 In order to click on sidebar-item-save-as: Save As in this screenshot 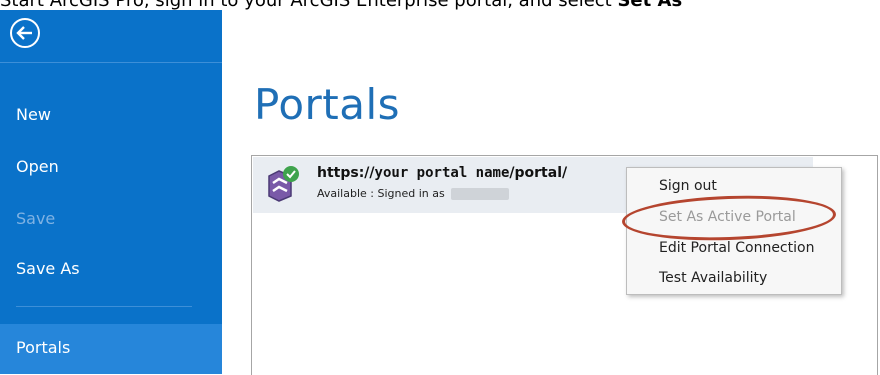, I will do `click(48, 269)`.